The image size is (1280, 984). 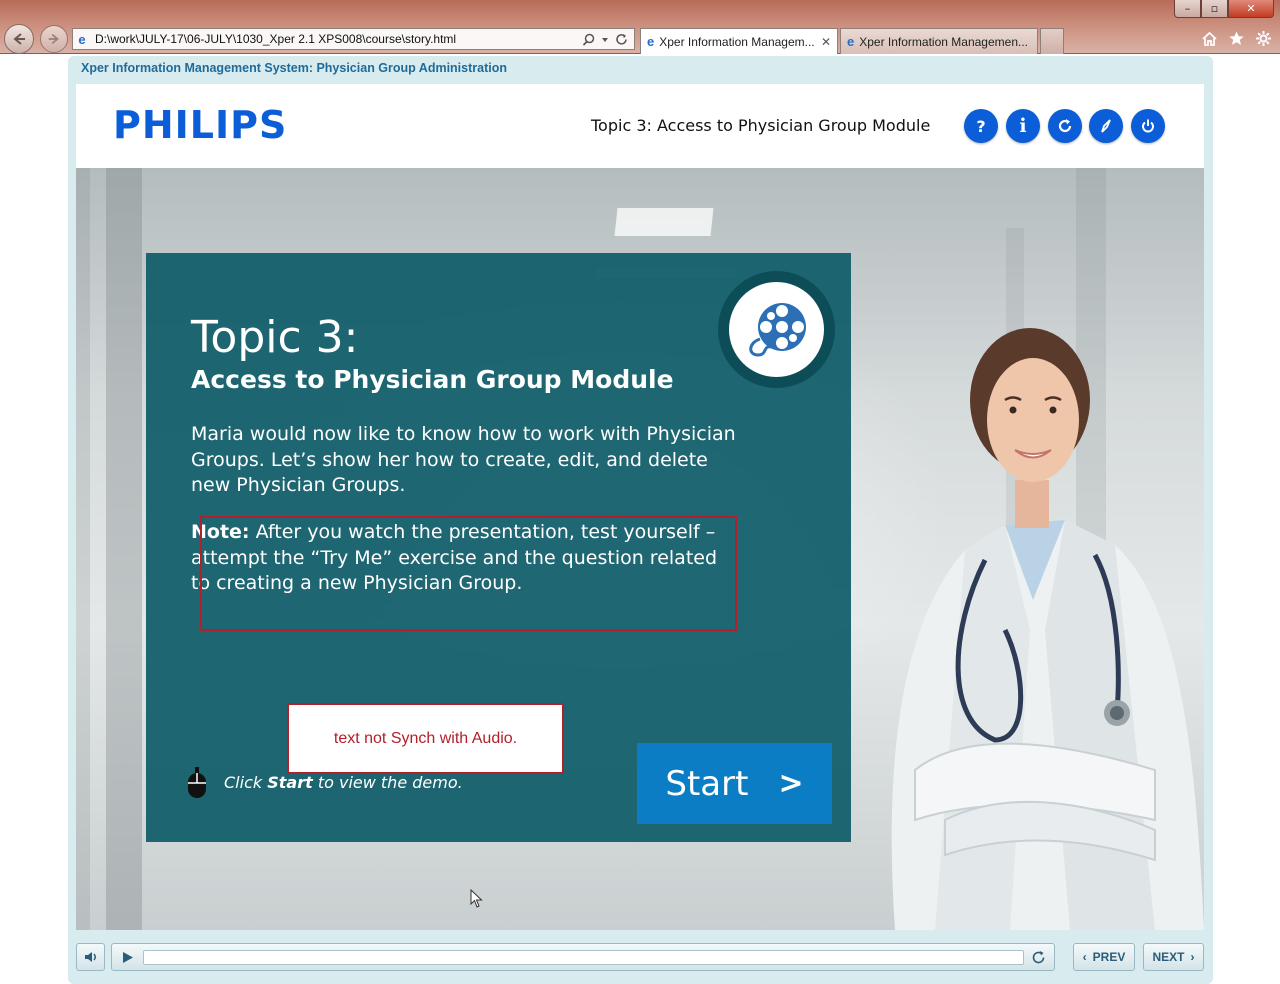 What do you see at coordinates (290, 782) in the screenshot?
I see `hint-start-word: Start` at bounding box center [290, 782].